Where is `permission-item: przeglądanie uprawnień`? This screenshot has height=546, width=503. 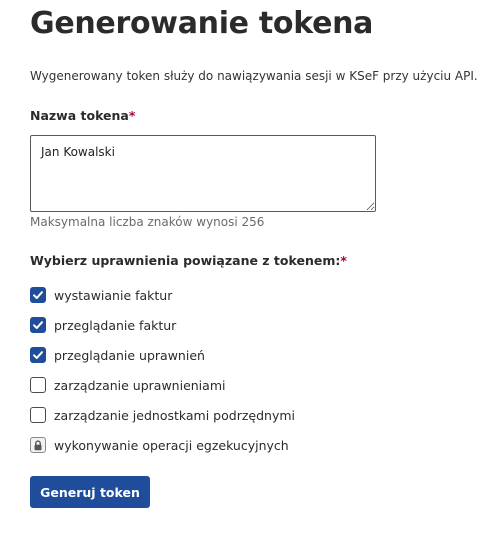 permission-item: przeglądanie uprawnień is located at coordinates (260, 355).